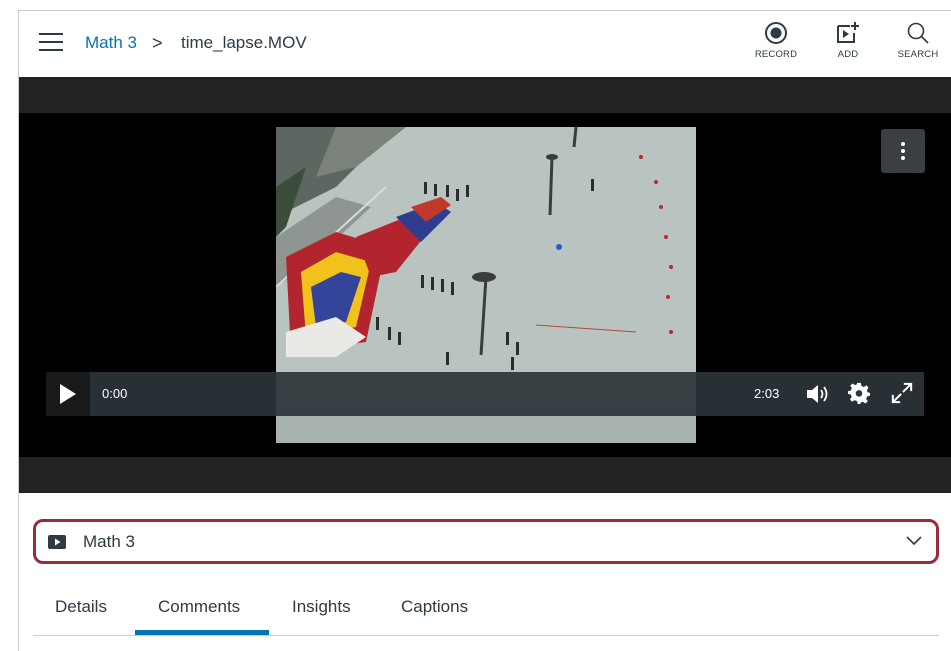  Describe the element at coordinates (111, 43) in the screenshot. I see `breadcrumb-course-link: Math 3` at that location.